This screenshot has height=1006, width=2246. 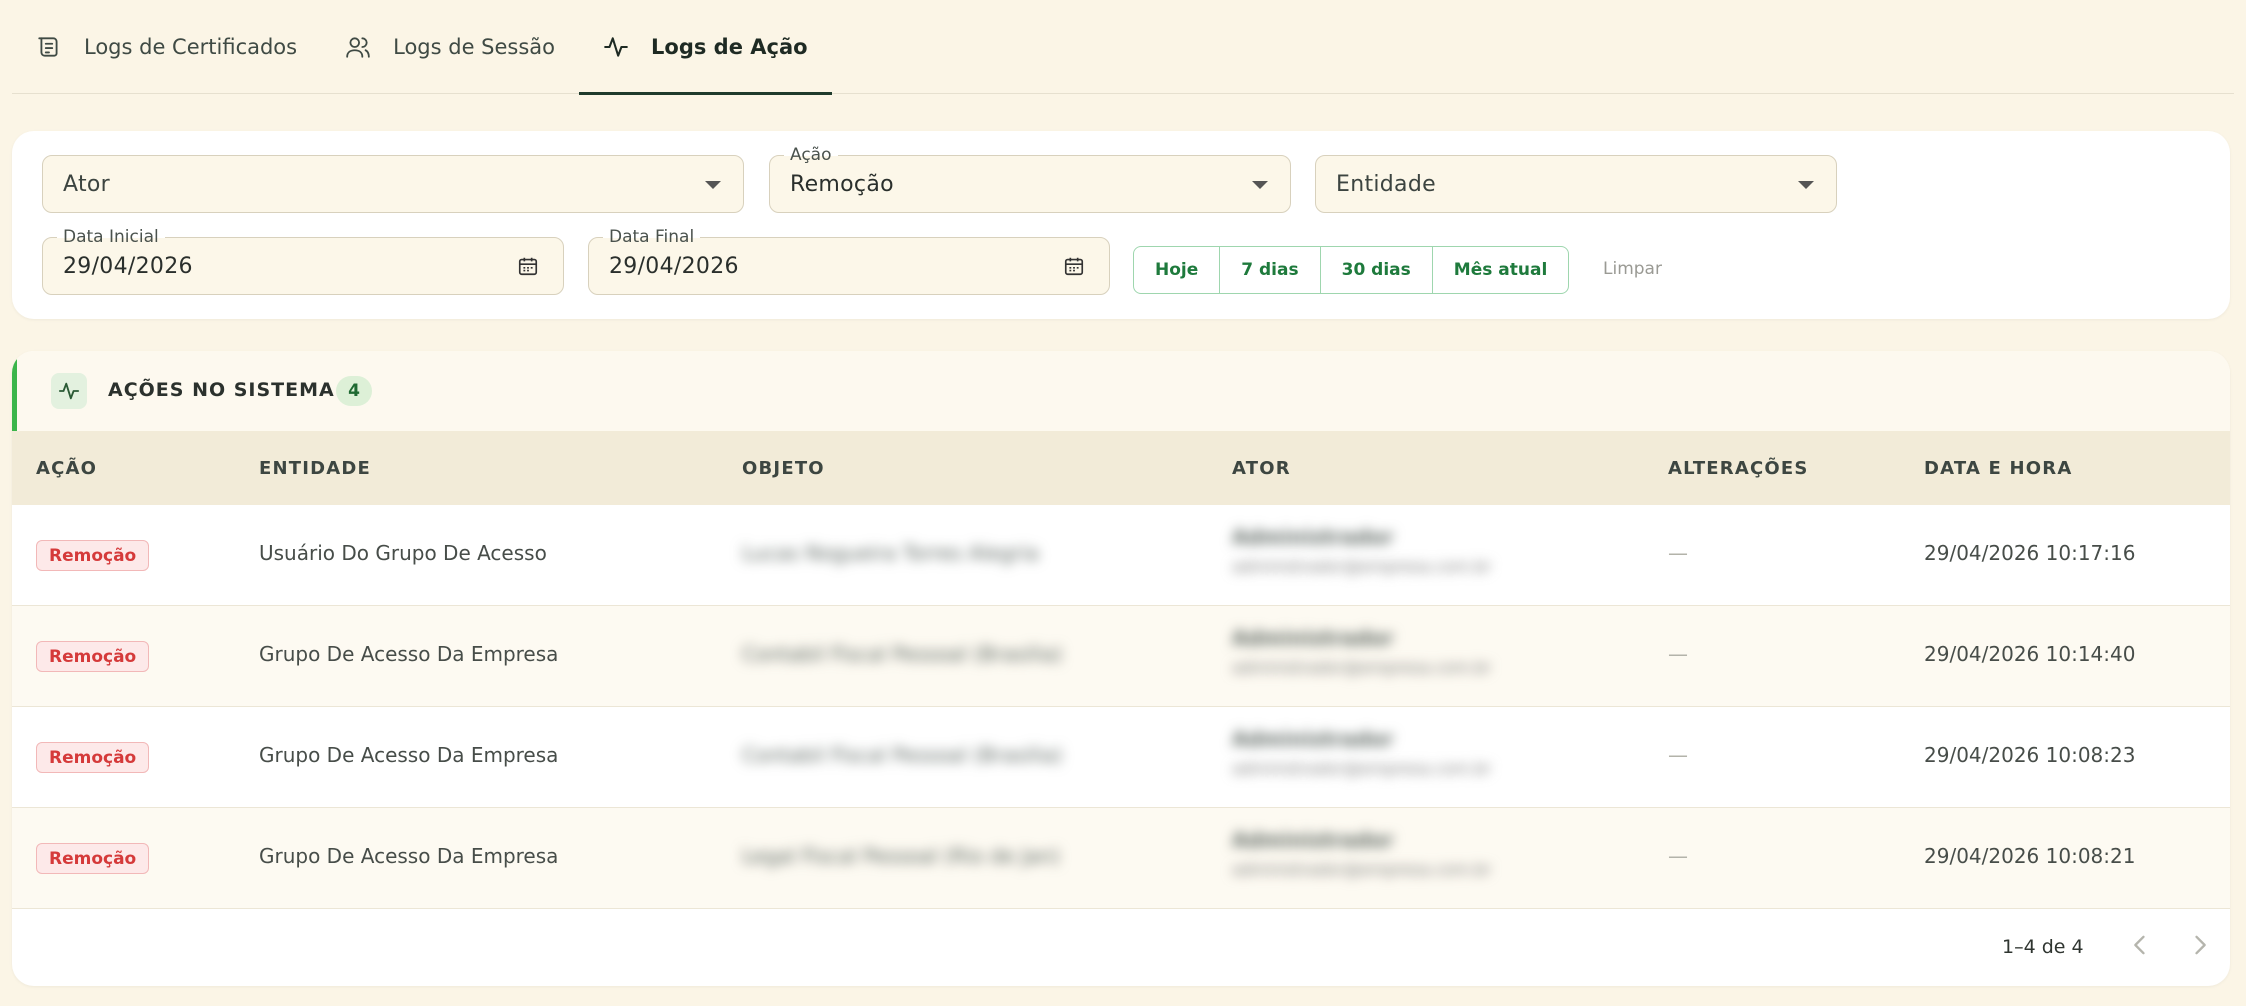 What do you see at coordinates (849, 261) in the screenshot?
I see `end-date-field: Data Final 29/04/2026` at bounding box center [849, 261].